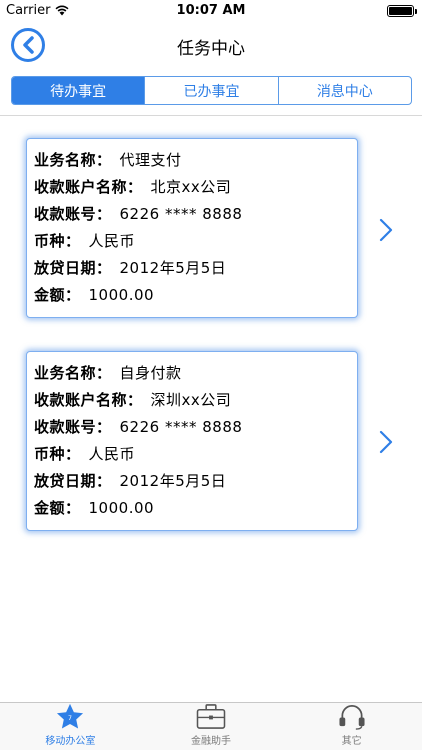 This screenshot has width=422, height=750. I want to click on tab-completed: 已办事宜, so click(212, 90).